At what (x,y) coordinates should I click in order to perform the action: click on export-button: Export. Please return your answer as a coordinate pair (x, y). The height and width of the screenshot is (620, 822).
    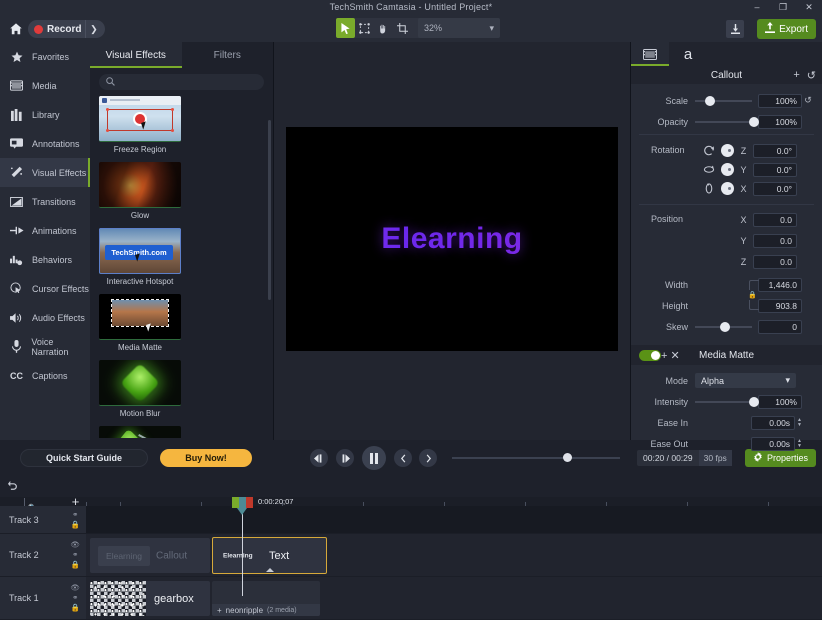
    Looking at the image, I should click on (786, 29).